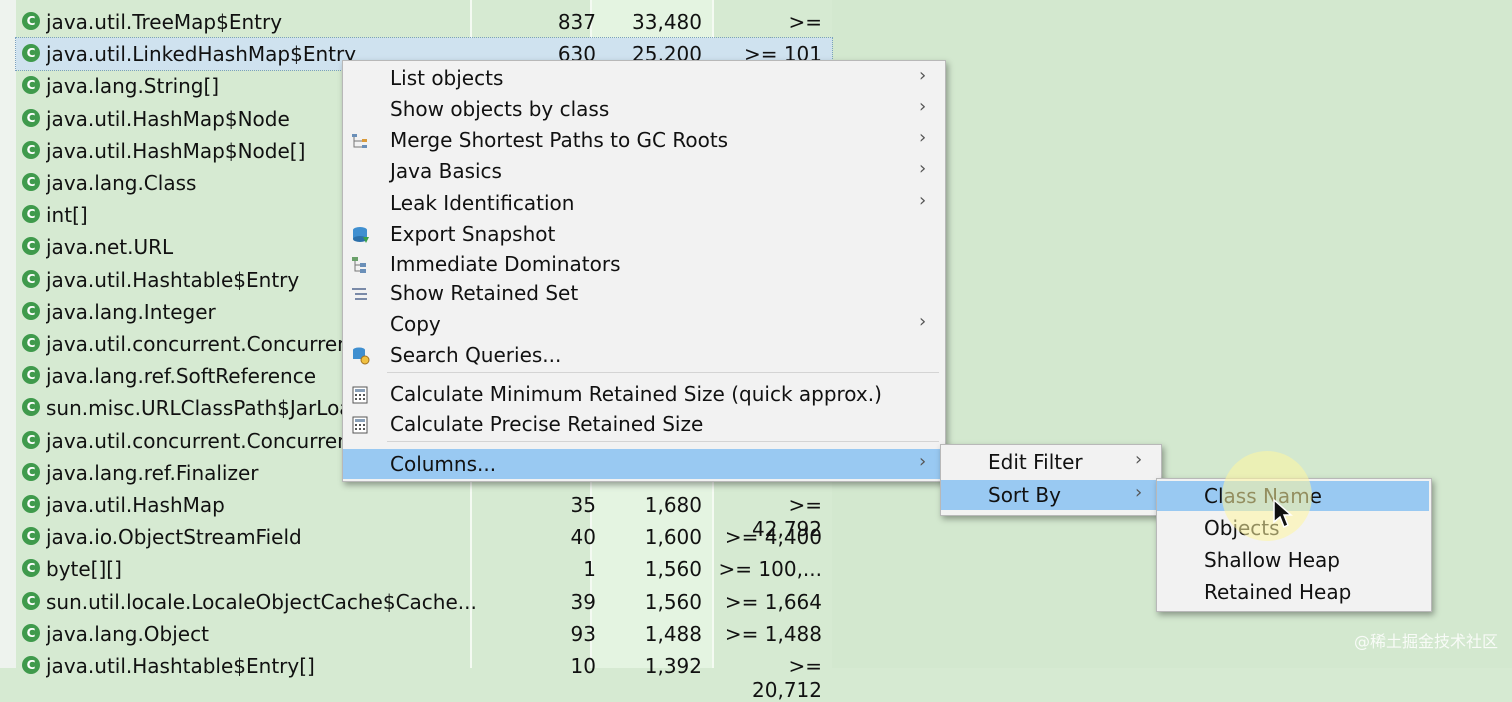  What do you see at coordinates (424, 515) in the screenshot?
I see `table-row: Cjava.util.HashMap 35 1,680 >= 42,792` at bounding box center [424, 515].